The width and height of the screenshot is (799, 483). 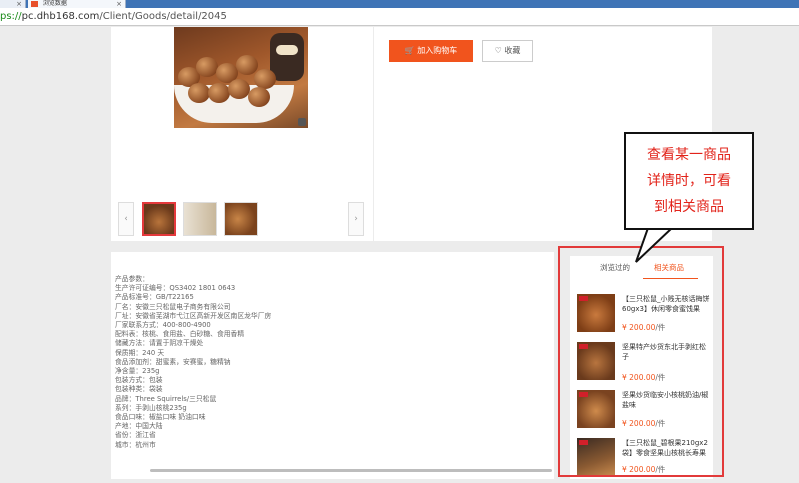 I want to click on callout-pointer, so click(x=655, y=244).